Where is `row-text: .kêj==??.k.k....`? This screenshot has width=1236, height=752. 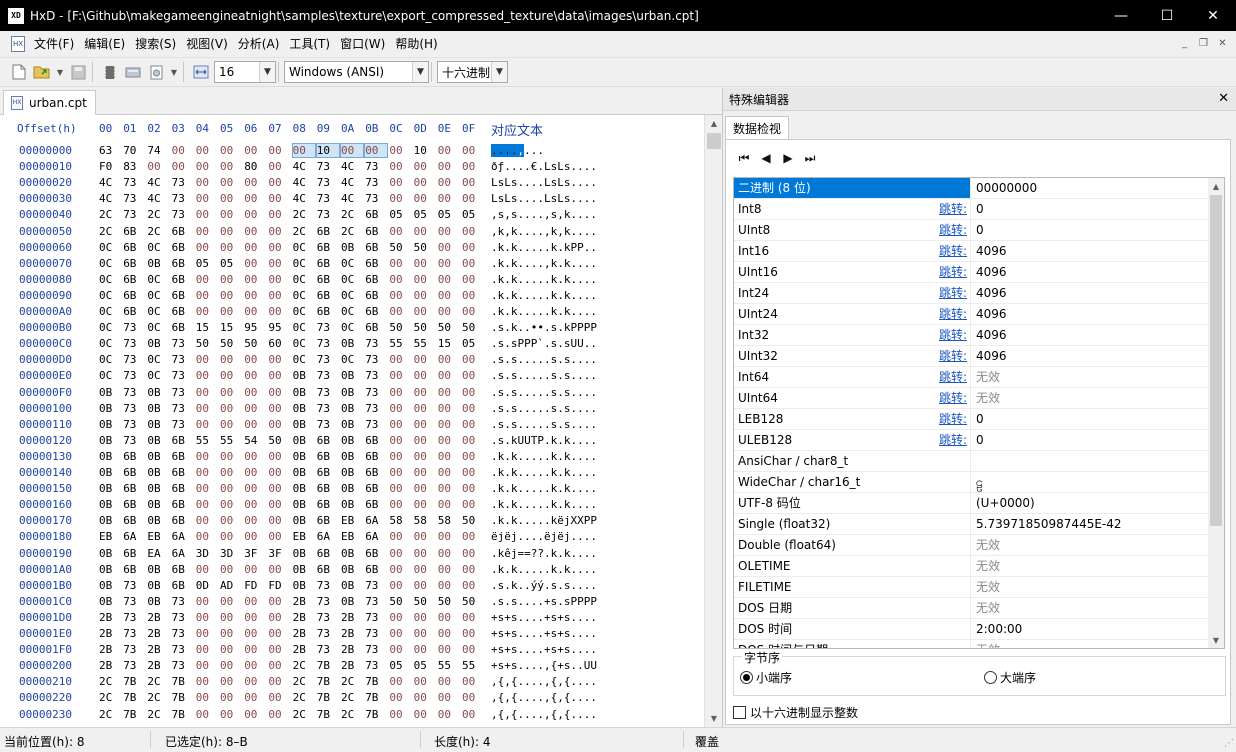 row-text: .kêj==??.k.k.... is located at coordinates (544, 553).